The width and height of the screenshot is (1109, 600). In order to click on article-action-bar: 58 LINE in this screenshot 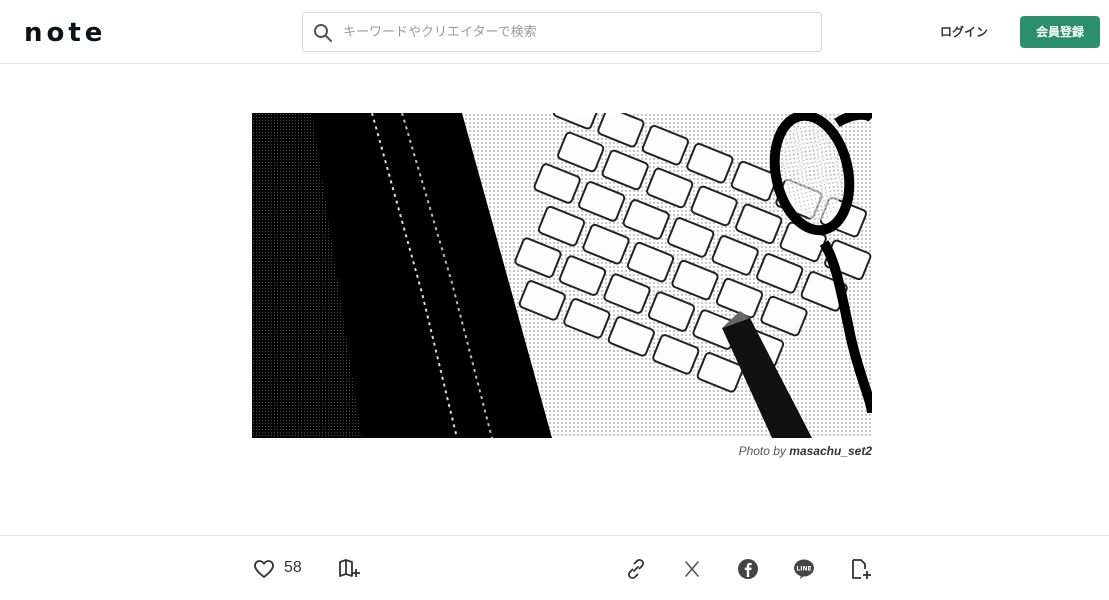, I will do `click(554, 567)`.